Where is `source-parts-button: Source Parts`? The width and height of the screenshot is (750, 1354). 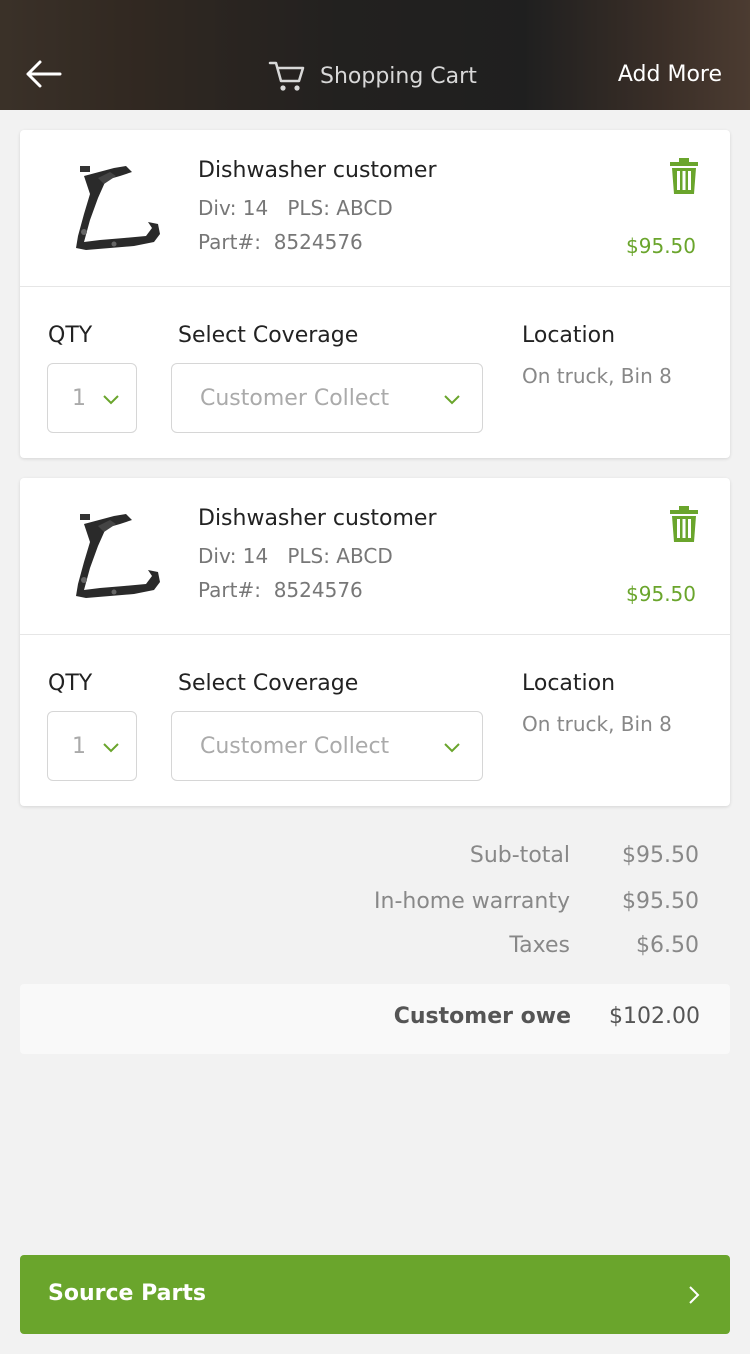 source-parts-button: Source Parts is located at coordinates (375, 1294).